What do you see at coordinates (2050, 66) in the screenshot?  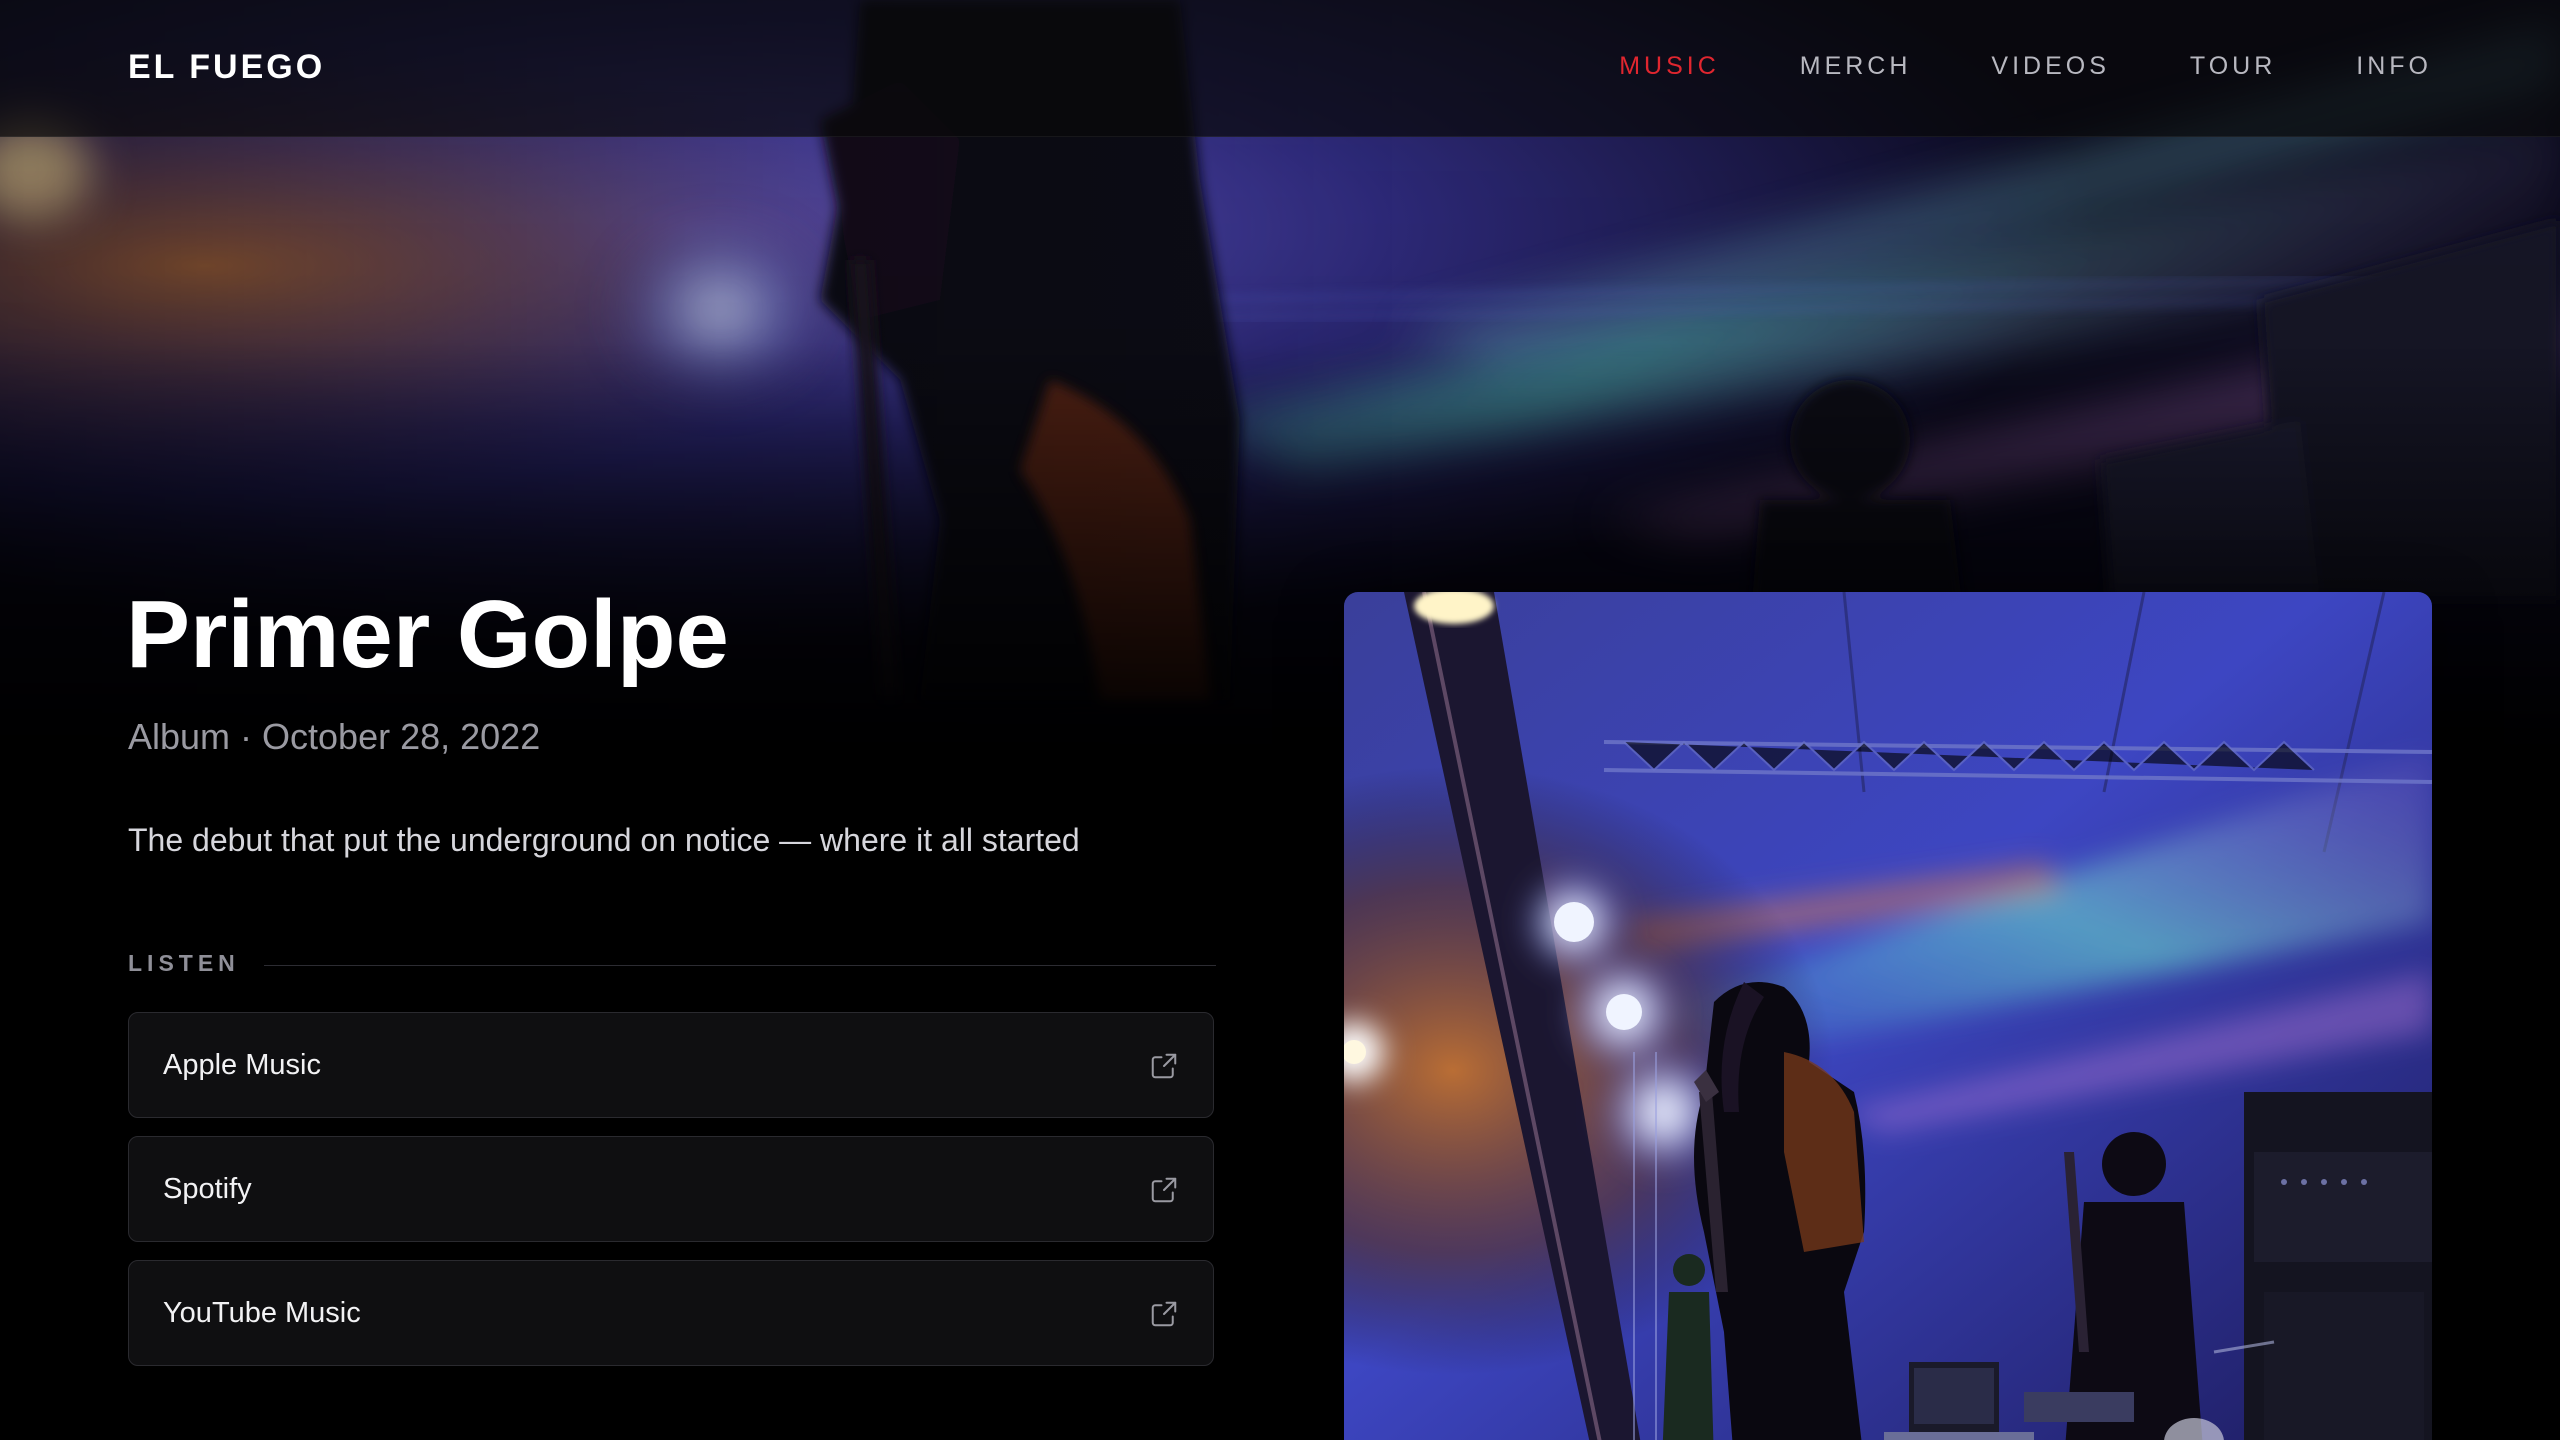 I see `nav-item-videos: VIDEOS` at bounding box center [2050, 66].